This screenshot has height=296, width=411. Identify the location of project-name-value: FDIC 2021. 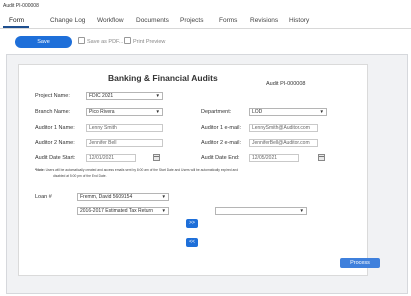
(101, 96).